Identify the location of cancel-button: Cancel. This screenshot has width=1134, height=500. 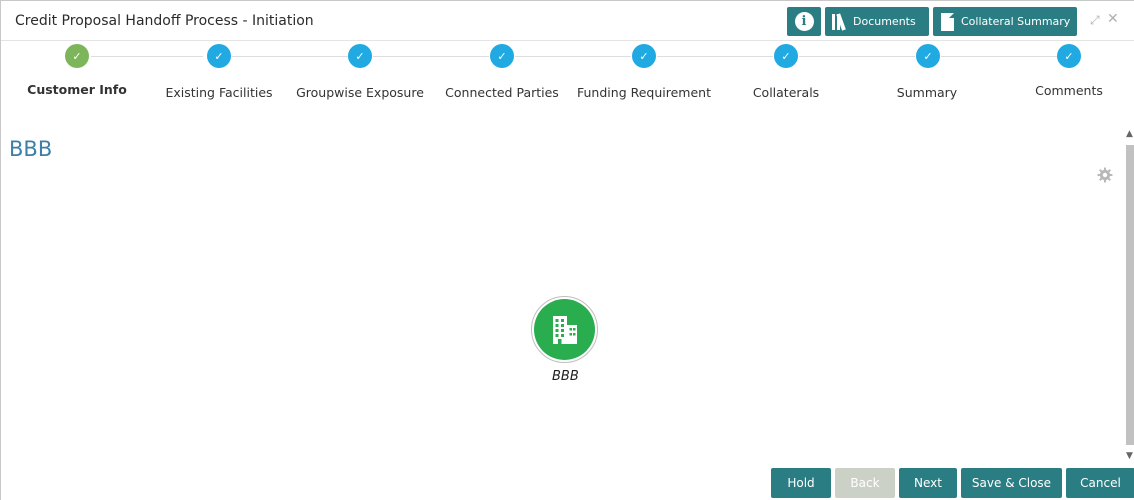
(1100, 483).